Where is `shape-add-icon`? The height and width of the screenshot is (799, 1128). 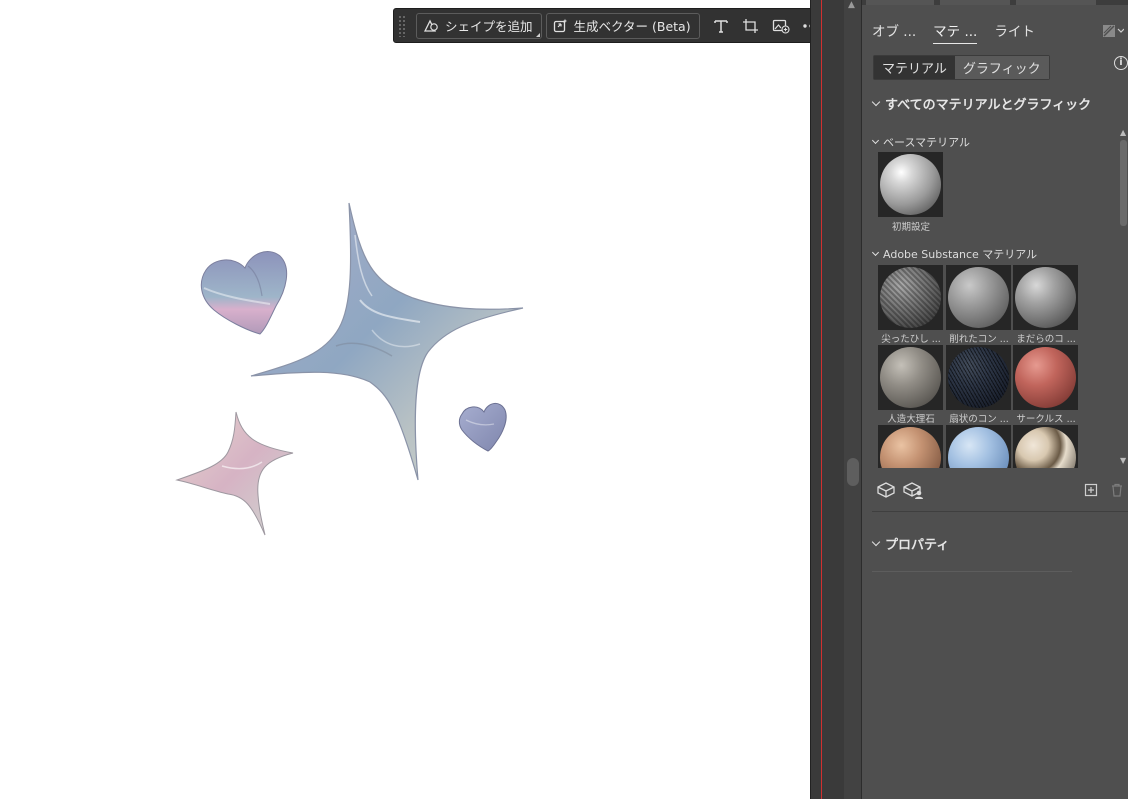 shape-add-icon is located at coordinates (430, 25).